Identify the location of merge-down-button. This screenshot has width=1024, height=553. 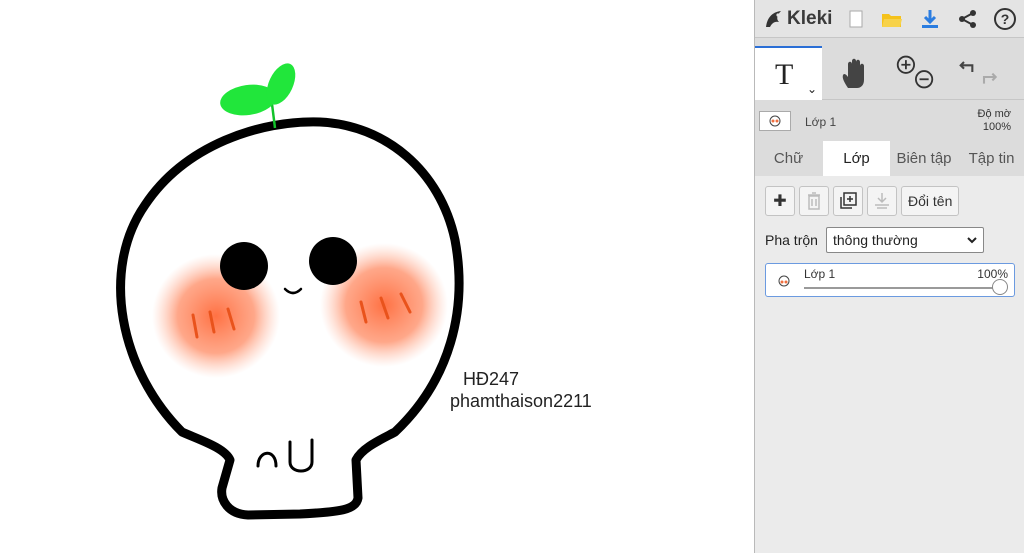
(882, 201).